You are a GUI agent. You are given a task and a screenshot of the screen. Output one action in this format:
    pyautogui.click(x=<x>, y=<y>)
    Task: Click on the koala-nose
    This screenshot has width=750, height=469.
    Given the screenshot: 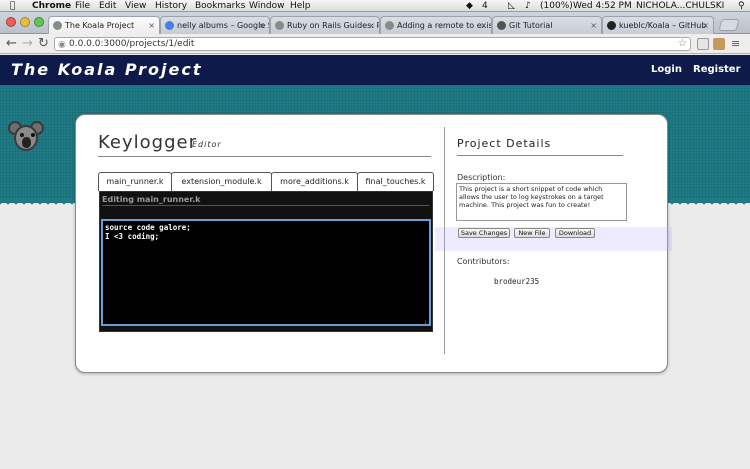 What is the action you would take?
    pyautogui.click(x=26, y=142)
    